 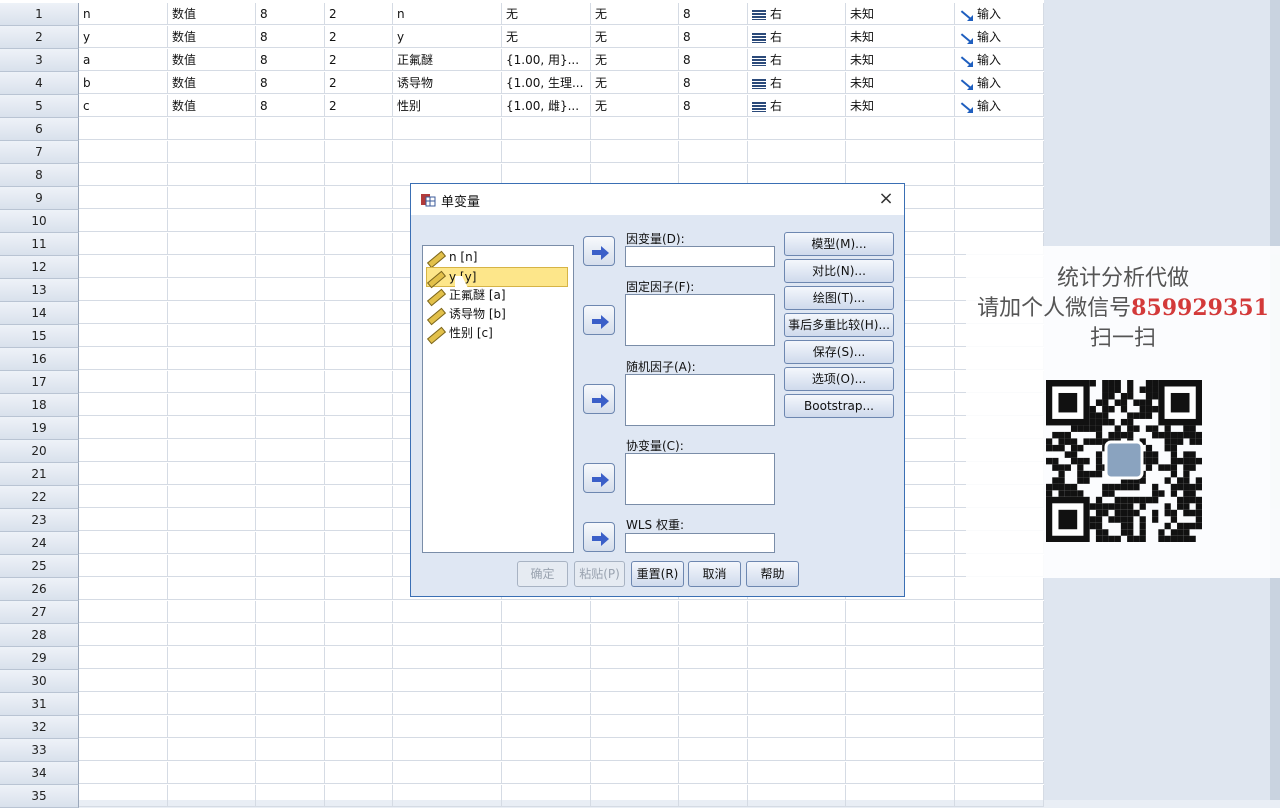 What do you see at coordinates (797, 37) in the screenshot?
I see `cell-align: 右` at bounding box center [797, 37].